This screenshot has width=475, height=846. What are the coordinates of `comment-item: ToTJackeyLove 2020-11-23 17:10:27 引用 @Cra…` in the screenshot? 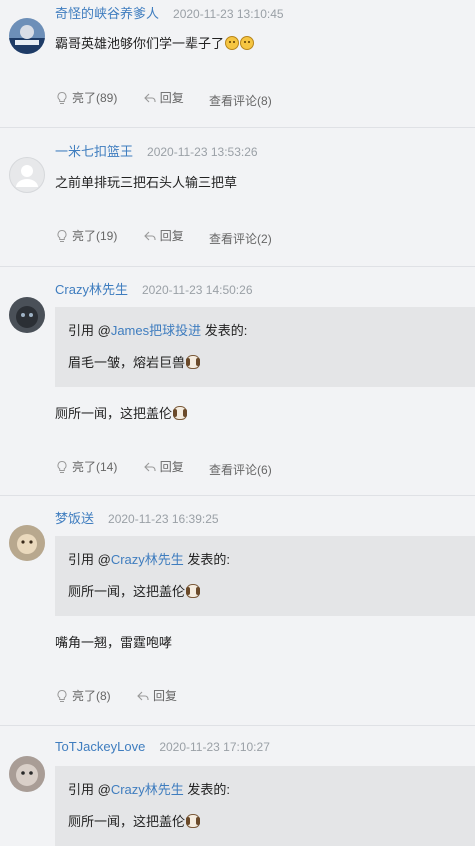 It's located at (237, 786).